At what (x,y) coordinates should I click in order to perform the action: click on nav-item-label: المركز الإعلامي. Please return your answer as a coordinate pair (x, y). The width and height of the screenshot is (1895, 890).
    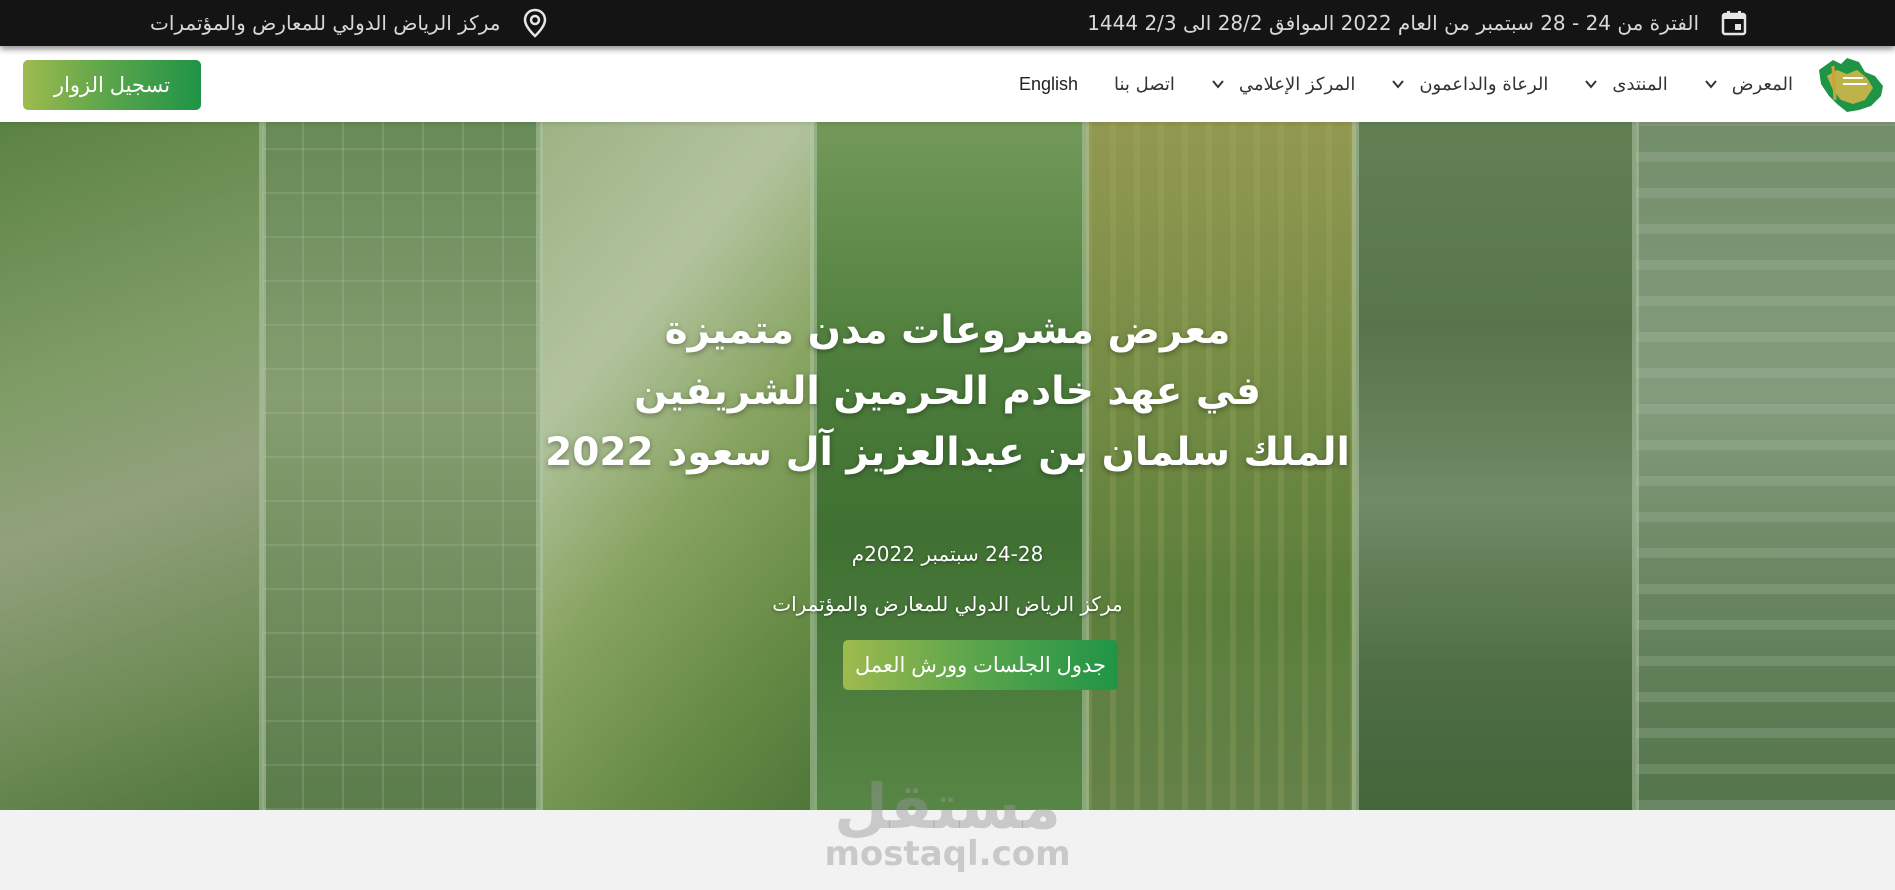
    Looking at the image, I should click on (1297, 84).